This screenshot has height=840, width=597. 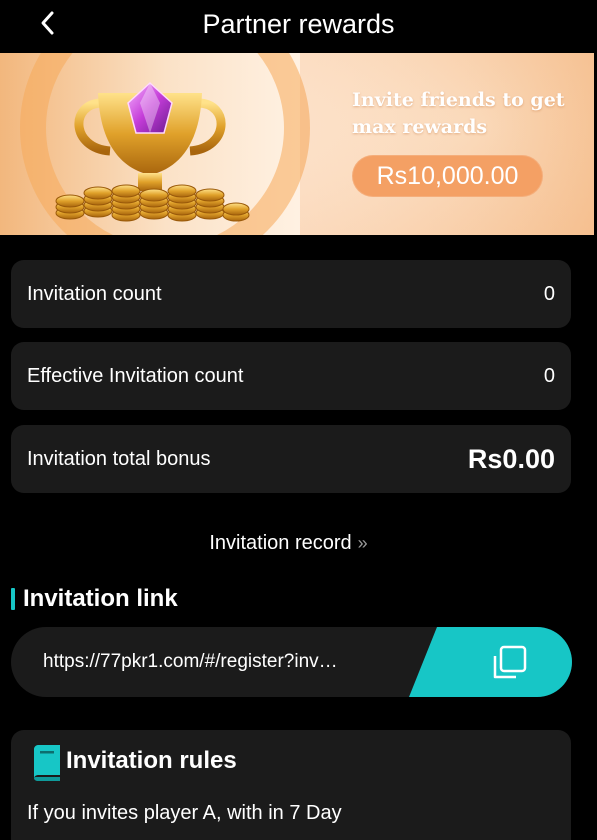 I want to click on book-icon, so click(x=47, y=763).